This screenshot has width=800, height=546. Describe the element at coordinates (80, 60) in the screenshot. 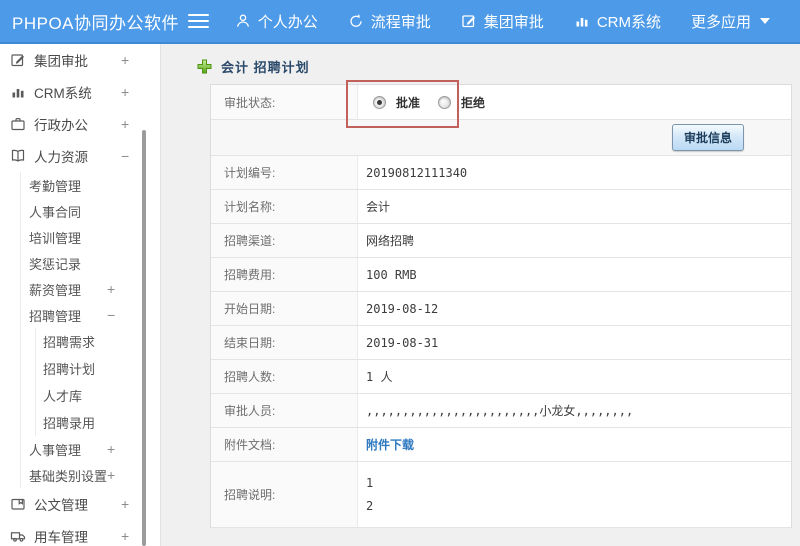

I see `sidebar-item-group-approval: 集团审批 +` at that location.